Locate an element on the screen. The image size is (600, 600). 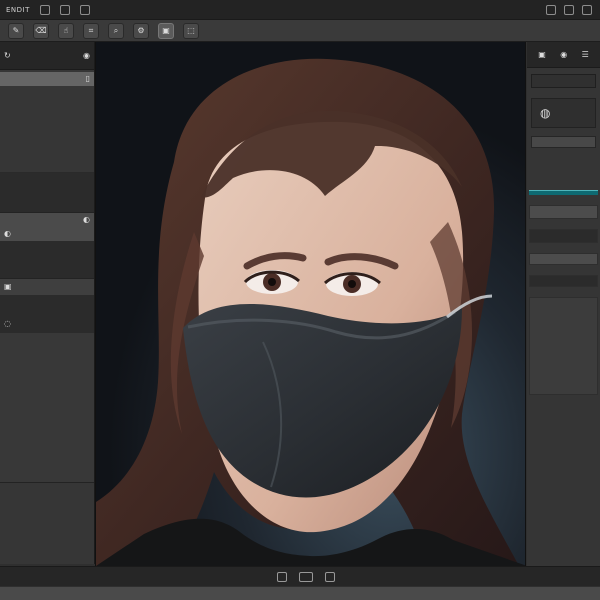
frame-tool-button: ⬚ is located at coordinates (191, 30).